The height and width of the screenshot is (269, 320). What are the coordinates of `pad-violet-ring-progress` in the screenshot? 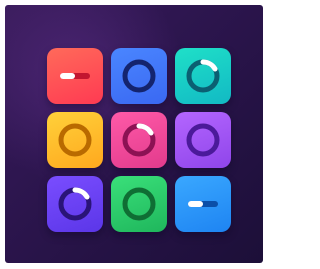 It's located at (75, 204).